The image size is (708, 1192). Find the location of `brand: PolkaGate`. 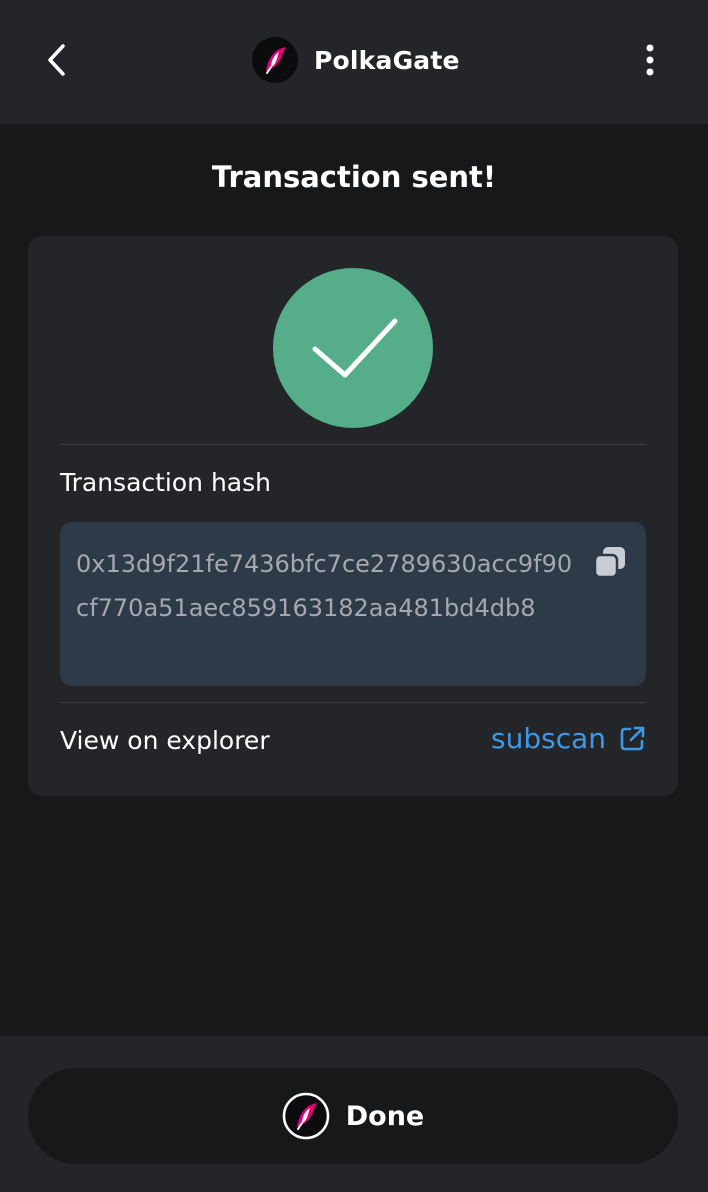

brand: PolkaGate is located at coordinates (356, 60).